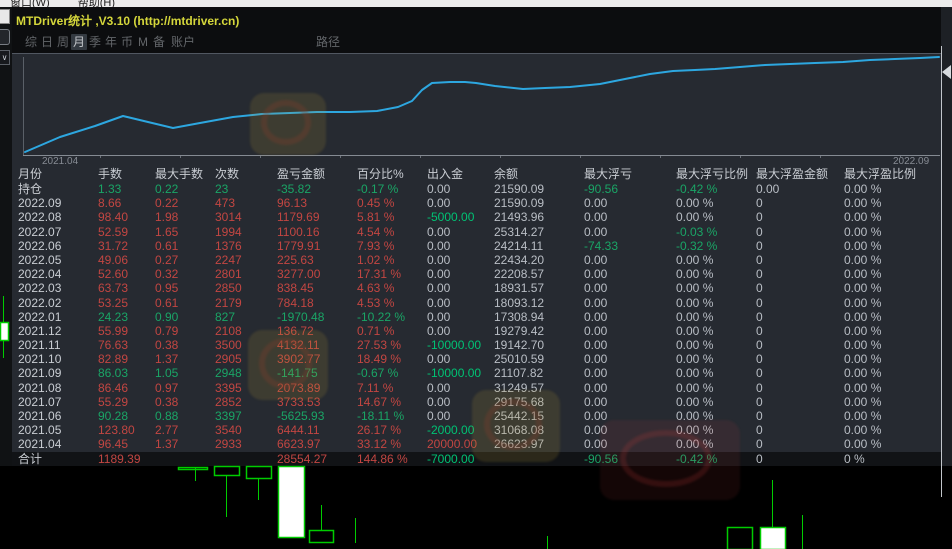  Describe the element at coordinates (113, 245) in the screenshot. I see `cell: 31.72` at that location.